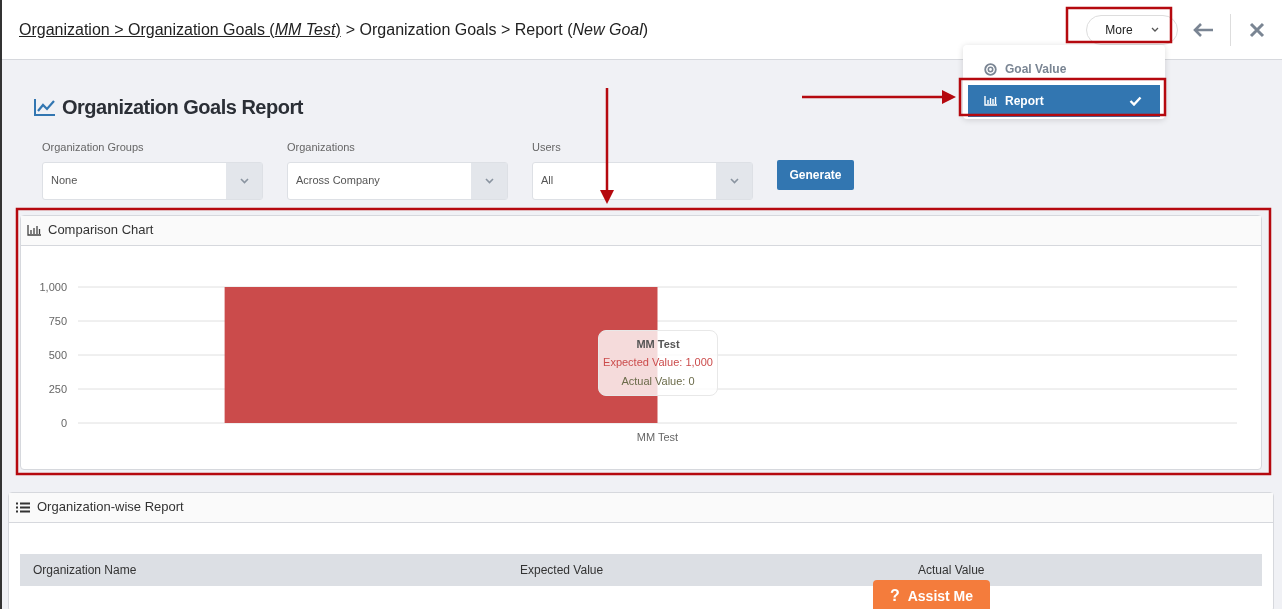 Image resolution: width=1282 pixels, height=609 pixels. What do you see at coordinates (23, 507) in the screenshot?
I see `list-icon` at bounding box center [23, 507].